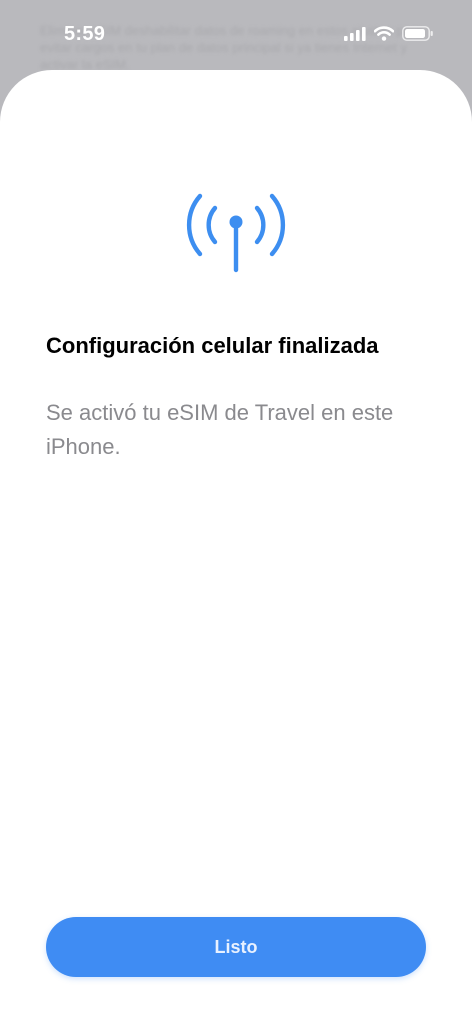  What do you see at coordinates (236, 233) in the screenshot?
I see `antenna-signal-icon` at bounding box center [236, 233].